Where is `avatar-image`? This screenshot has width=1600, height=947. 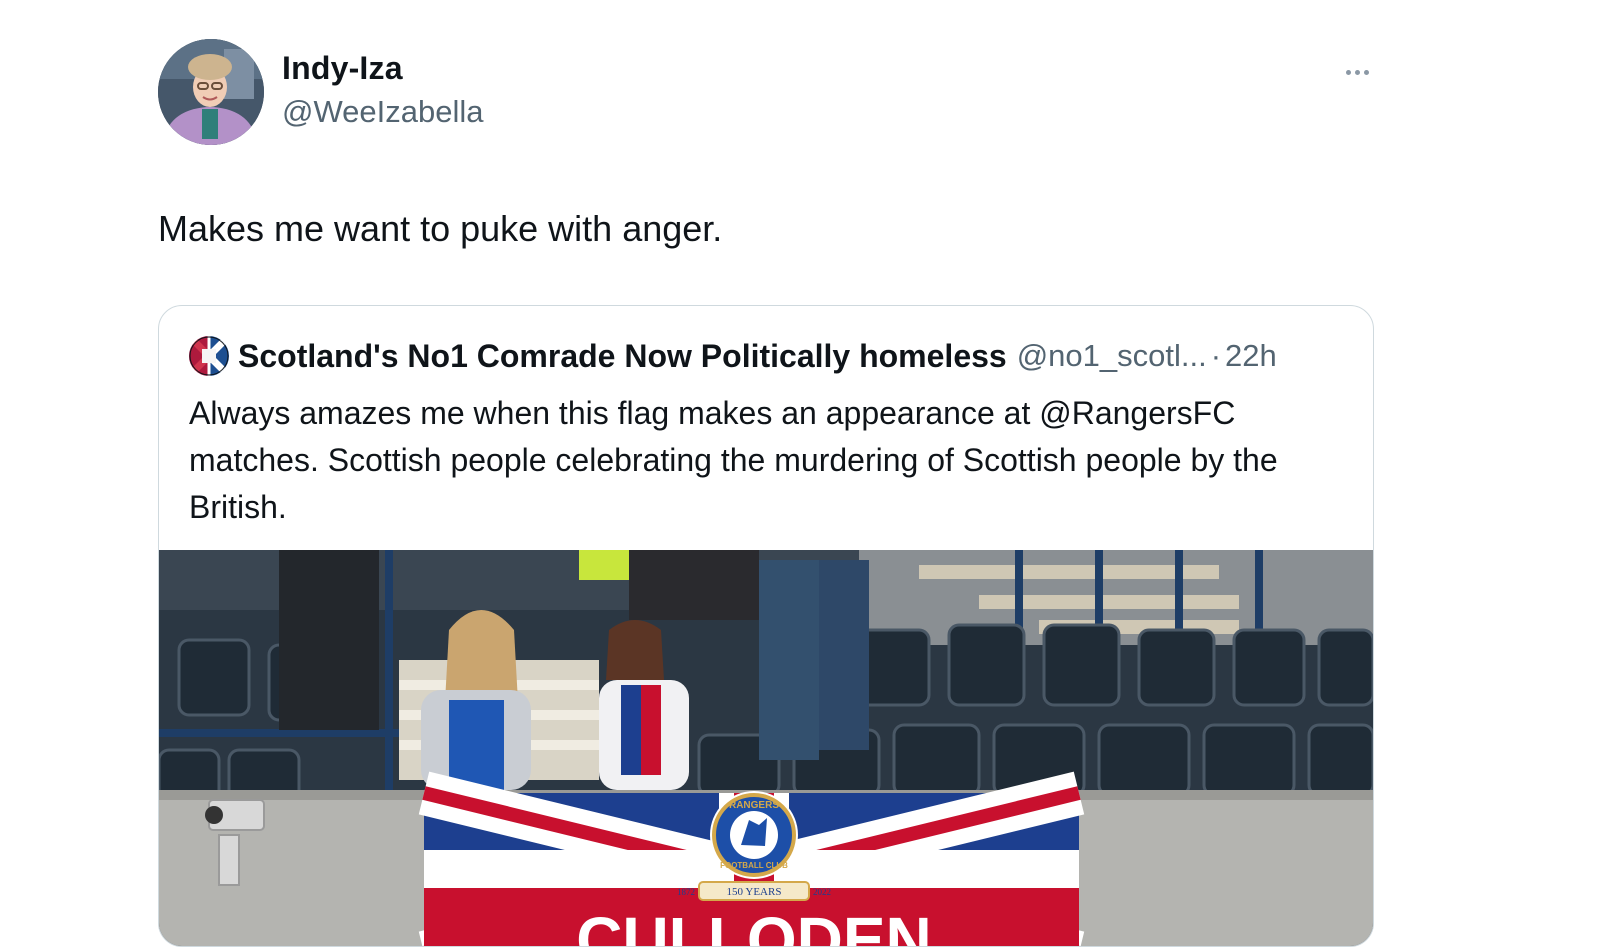
avatar-image is located at coordinates (211, 92).